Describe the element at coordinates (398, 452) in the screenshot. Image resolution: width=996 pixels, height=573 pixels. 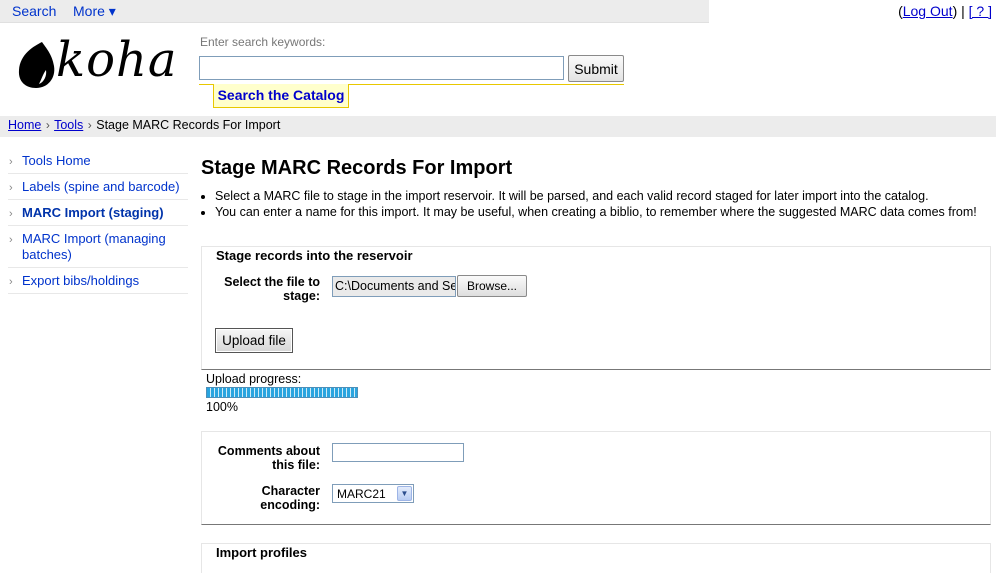
I see `comments-input` at that location.